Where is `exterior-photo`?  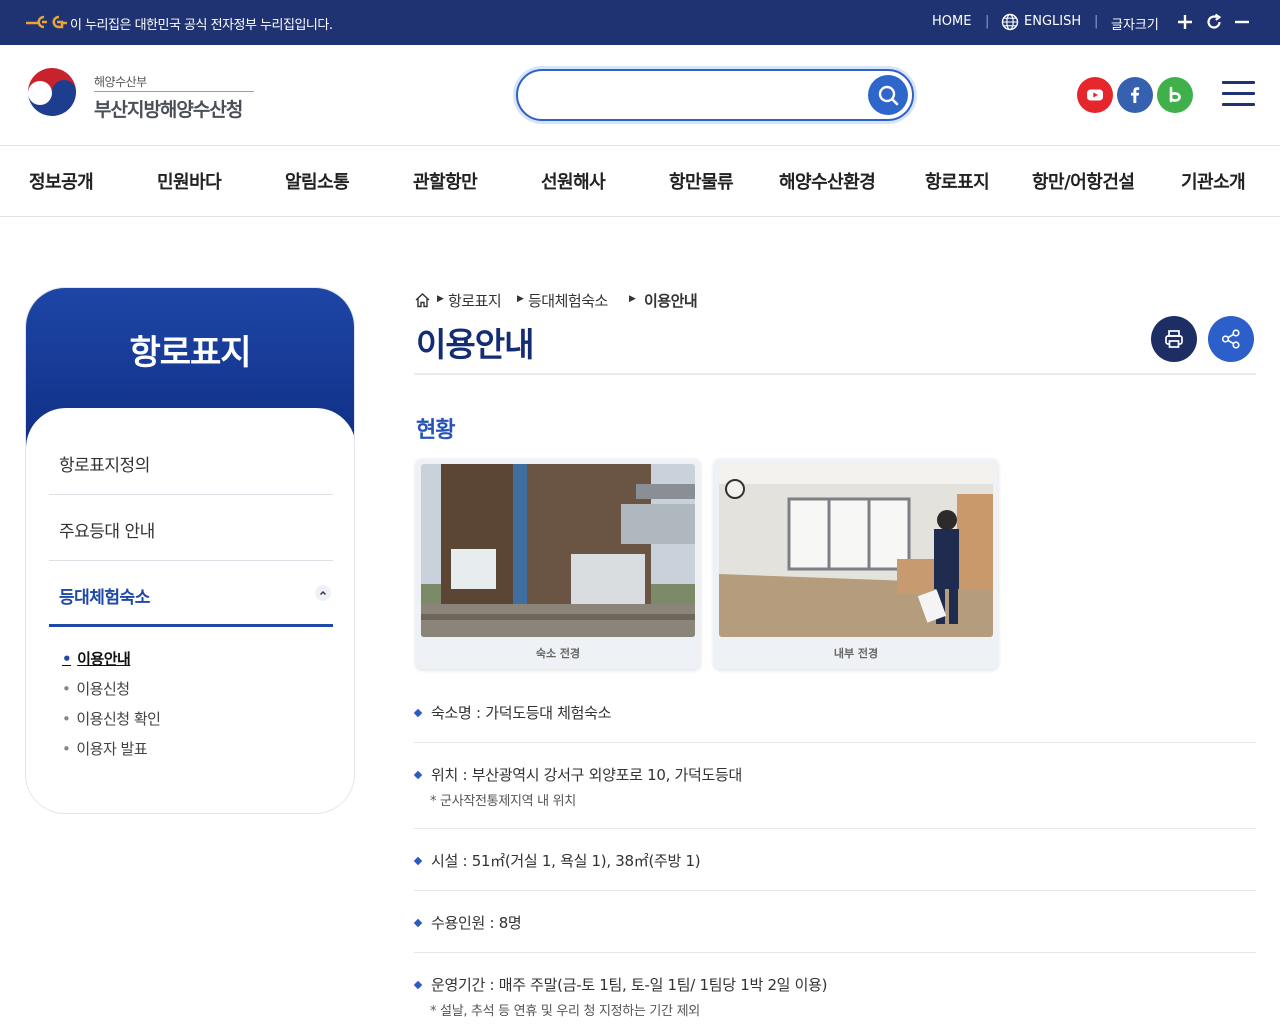 exterior-photo is located at coordinates (558, 550).